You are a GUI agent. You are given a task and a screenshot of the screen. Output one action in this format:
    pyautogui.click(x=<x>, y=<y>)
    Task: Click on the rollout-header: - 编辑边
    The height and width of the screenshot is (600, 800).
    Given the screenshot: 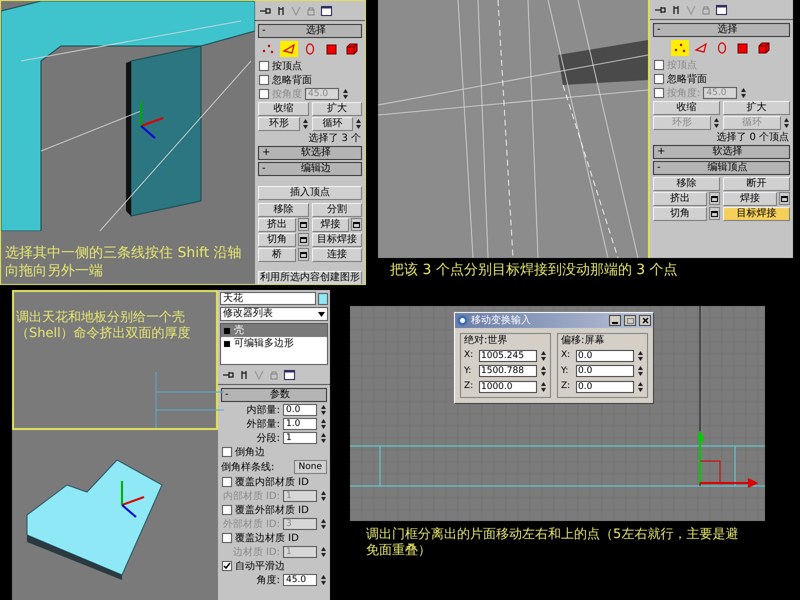 What is the action you would take?
    pyautogui.click(x=310, y=169)
    